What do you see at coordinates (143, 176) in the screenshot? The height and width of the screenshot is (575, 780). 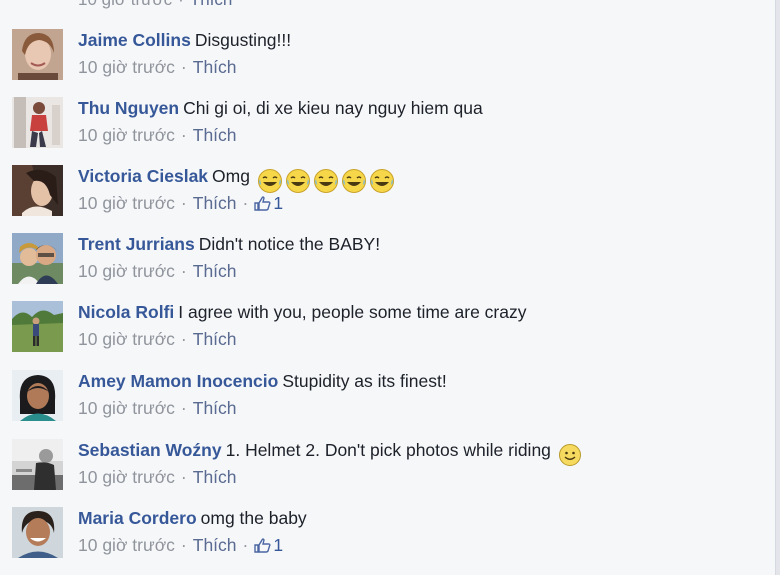 I see `comment-author-link: Victoria Cieslak` at bounding box center [143, 176].